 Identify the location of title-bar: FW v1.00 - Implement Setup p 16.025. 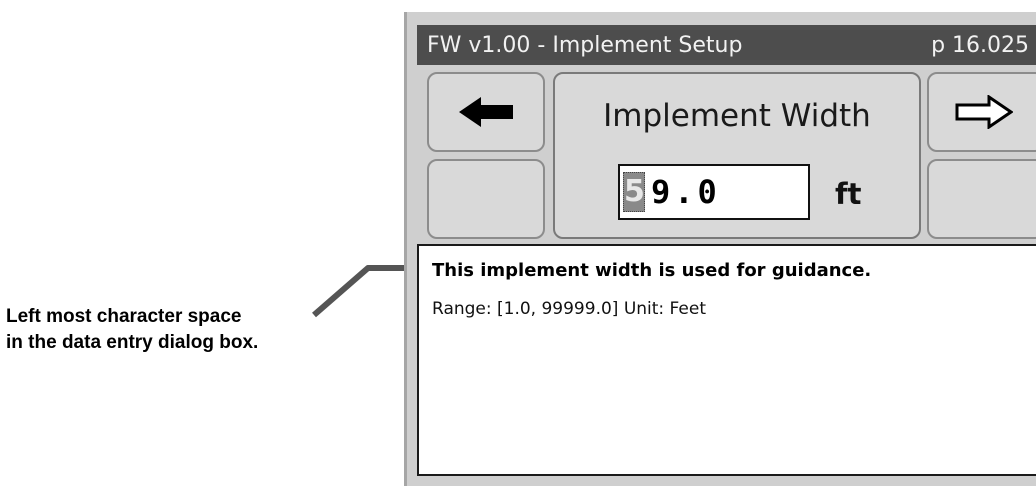
(726, 45).